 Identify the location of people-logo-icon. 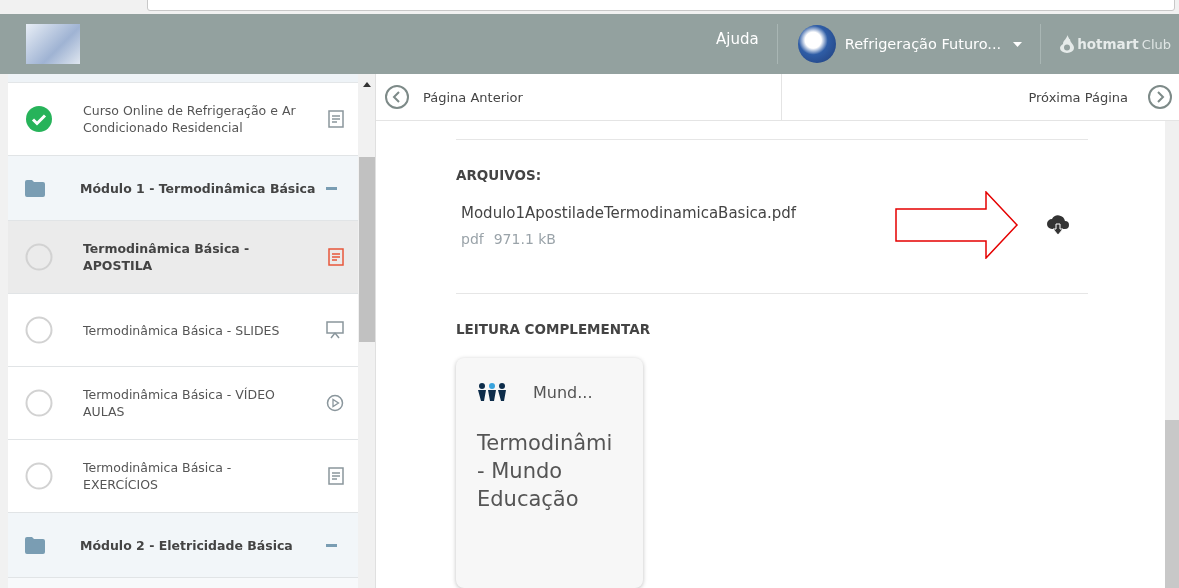
(492, 392).